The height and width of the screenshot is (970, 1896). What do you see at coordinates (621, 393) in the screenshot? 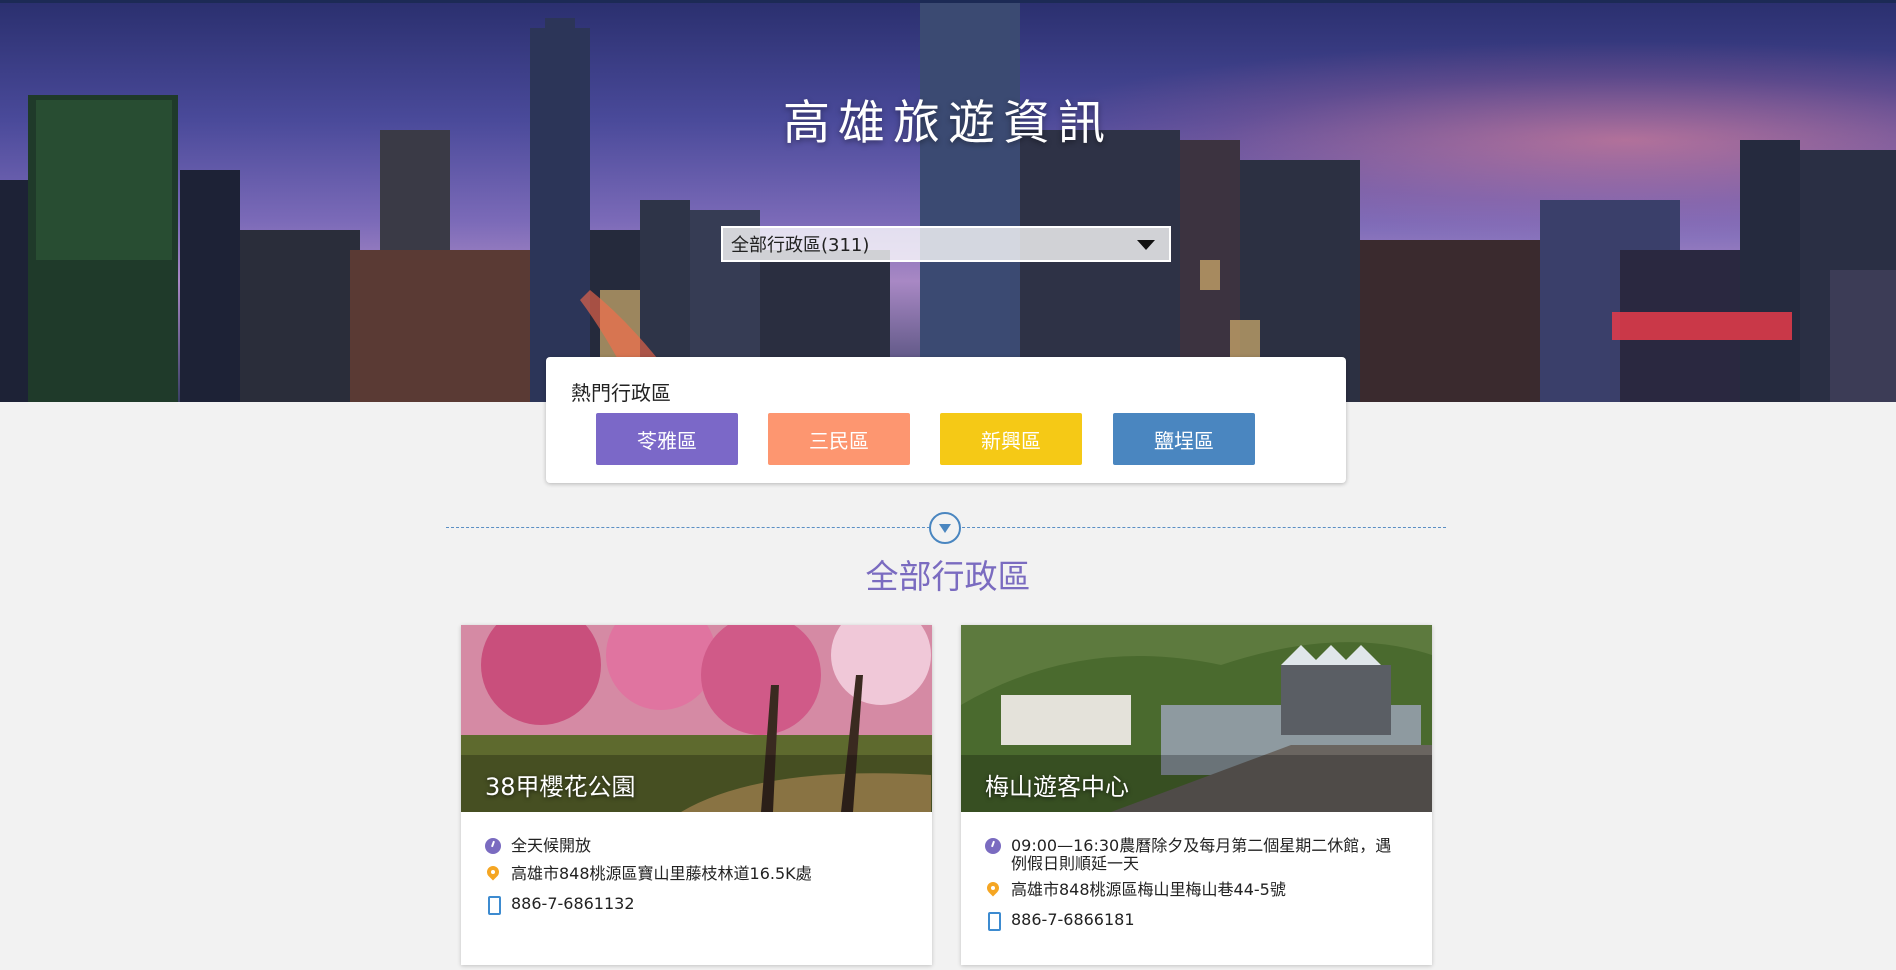
I see `hot-districts-title: 熱門行政區` at bounding box center [621, 393].